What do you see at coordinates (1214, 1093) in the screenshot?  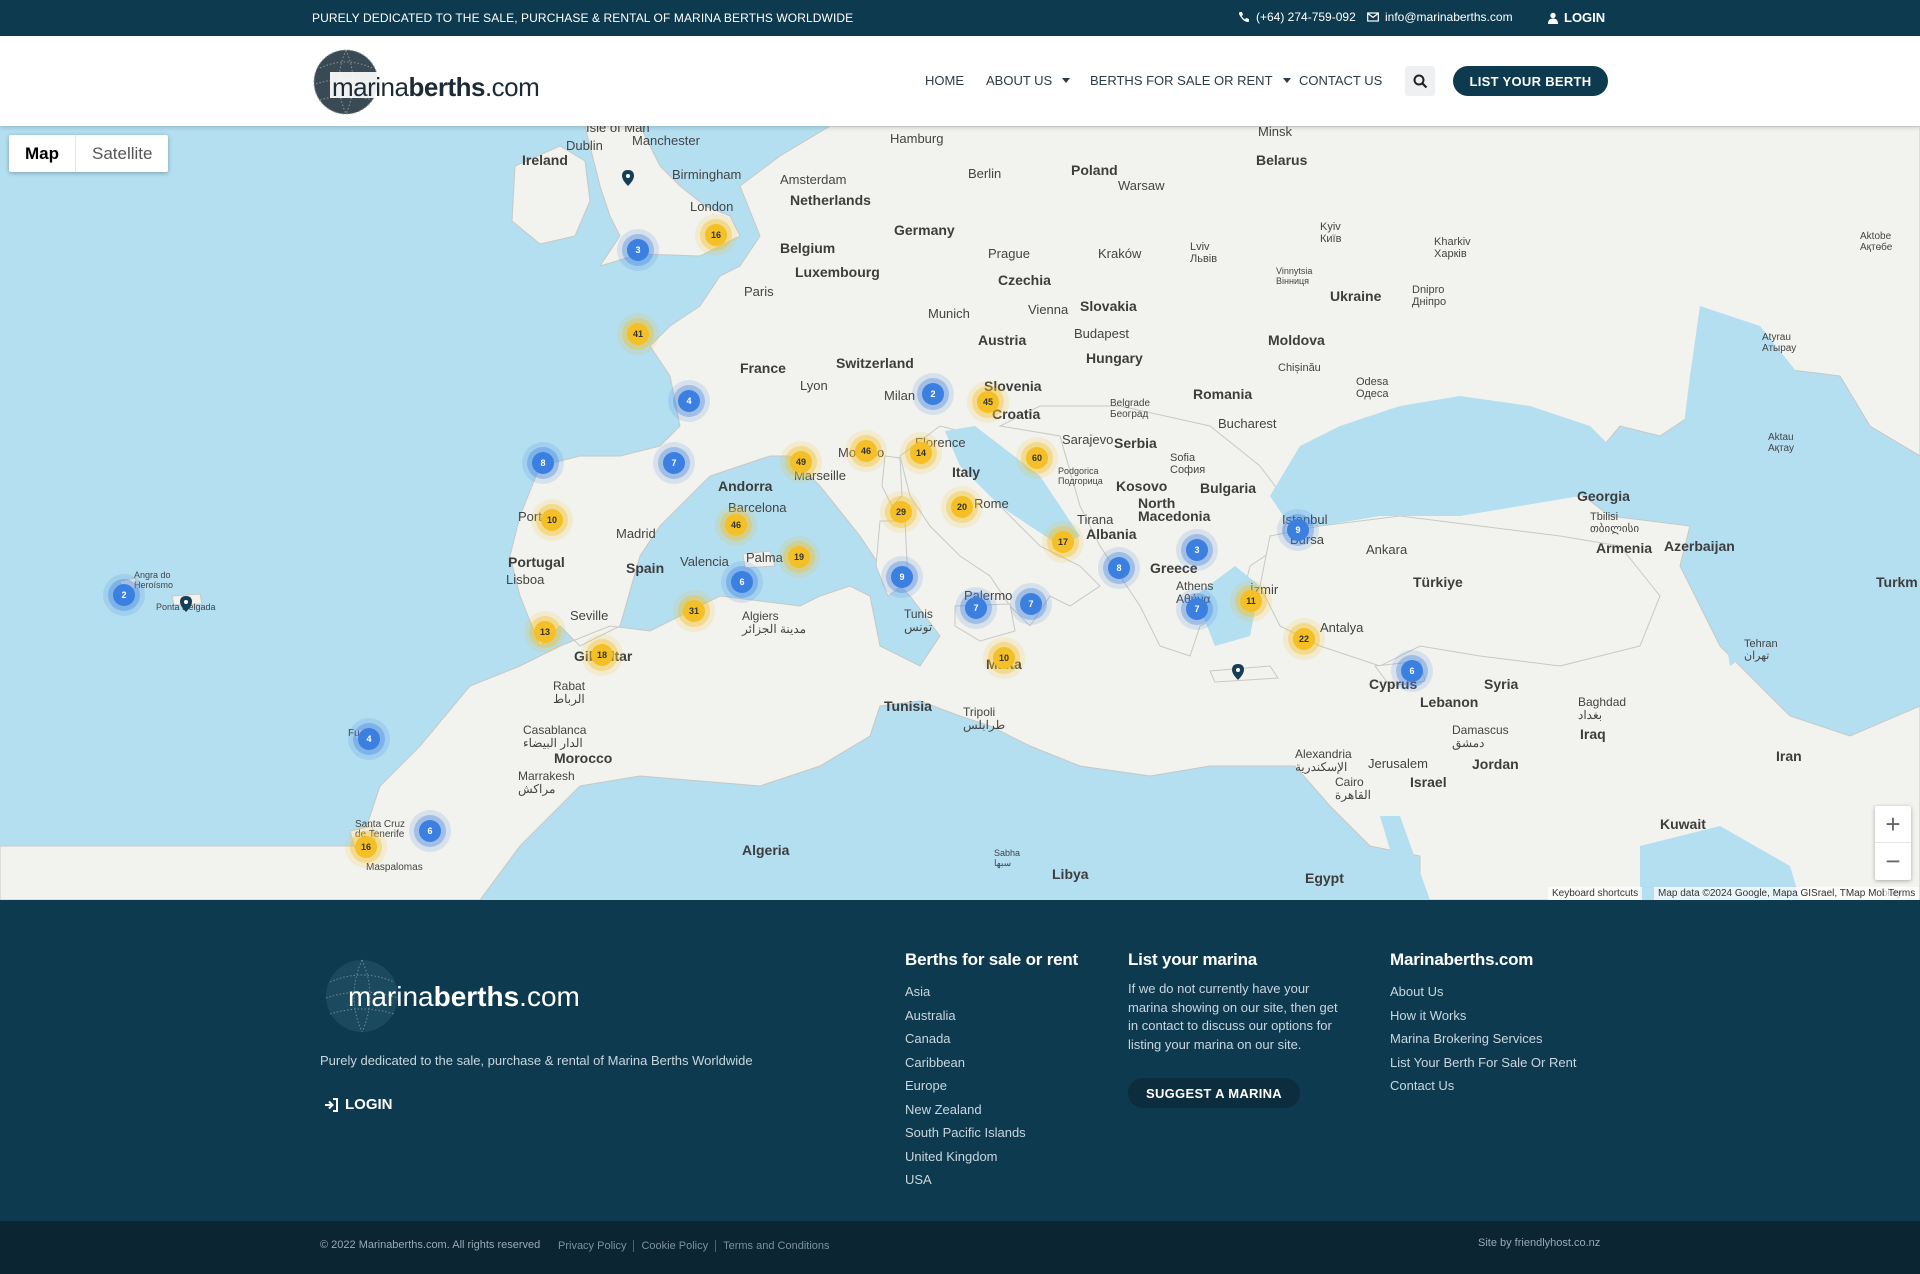 I see `suggest-marina-button: SUGGEST A MARINA` at bounding box center [1214, 1093].